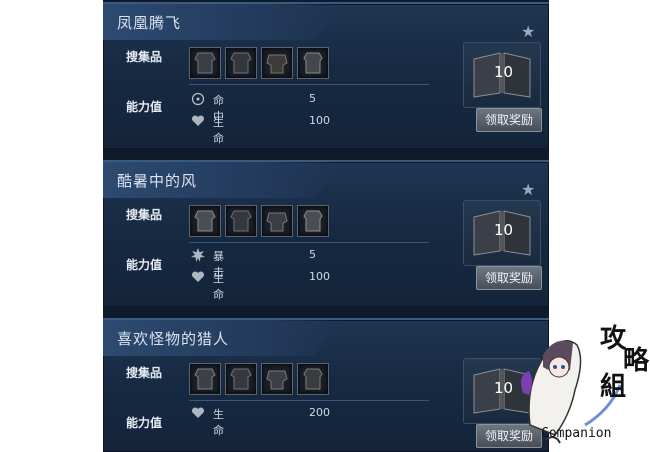 Image resolution: width=650 pixels, height=452 pixels. Describe the element at coordinates (173, 339) in the screenshot. I see `achievement-title: 喜欢怪物的猎人` at that location.